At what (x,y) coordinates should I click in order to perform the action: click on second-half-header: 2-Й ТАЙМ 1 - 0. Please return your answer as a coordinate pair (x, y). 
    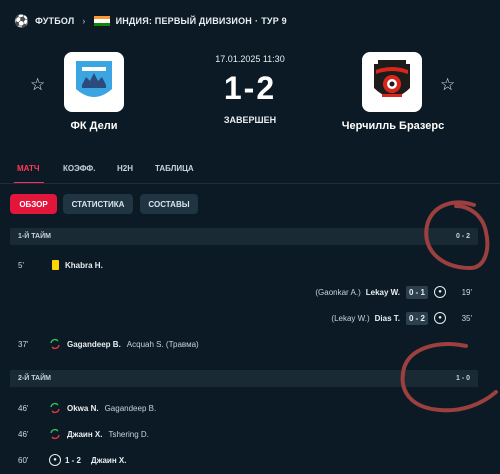
    Looking at the image, I should click on (244, 378).